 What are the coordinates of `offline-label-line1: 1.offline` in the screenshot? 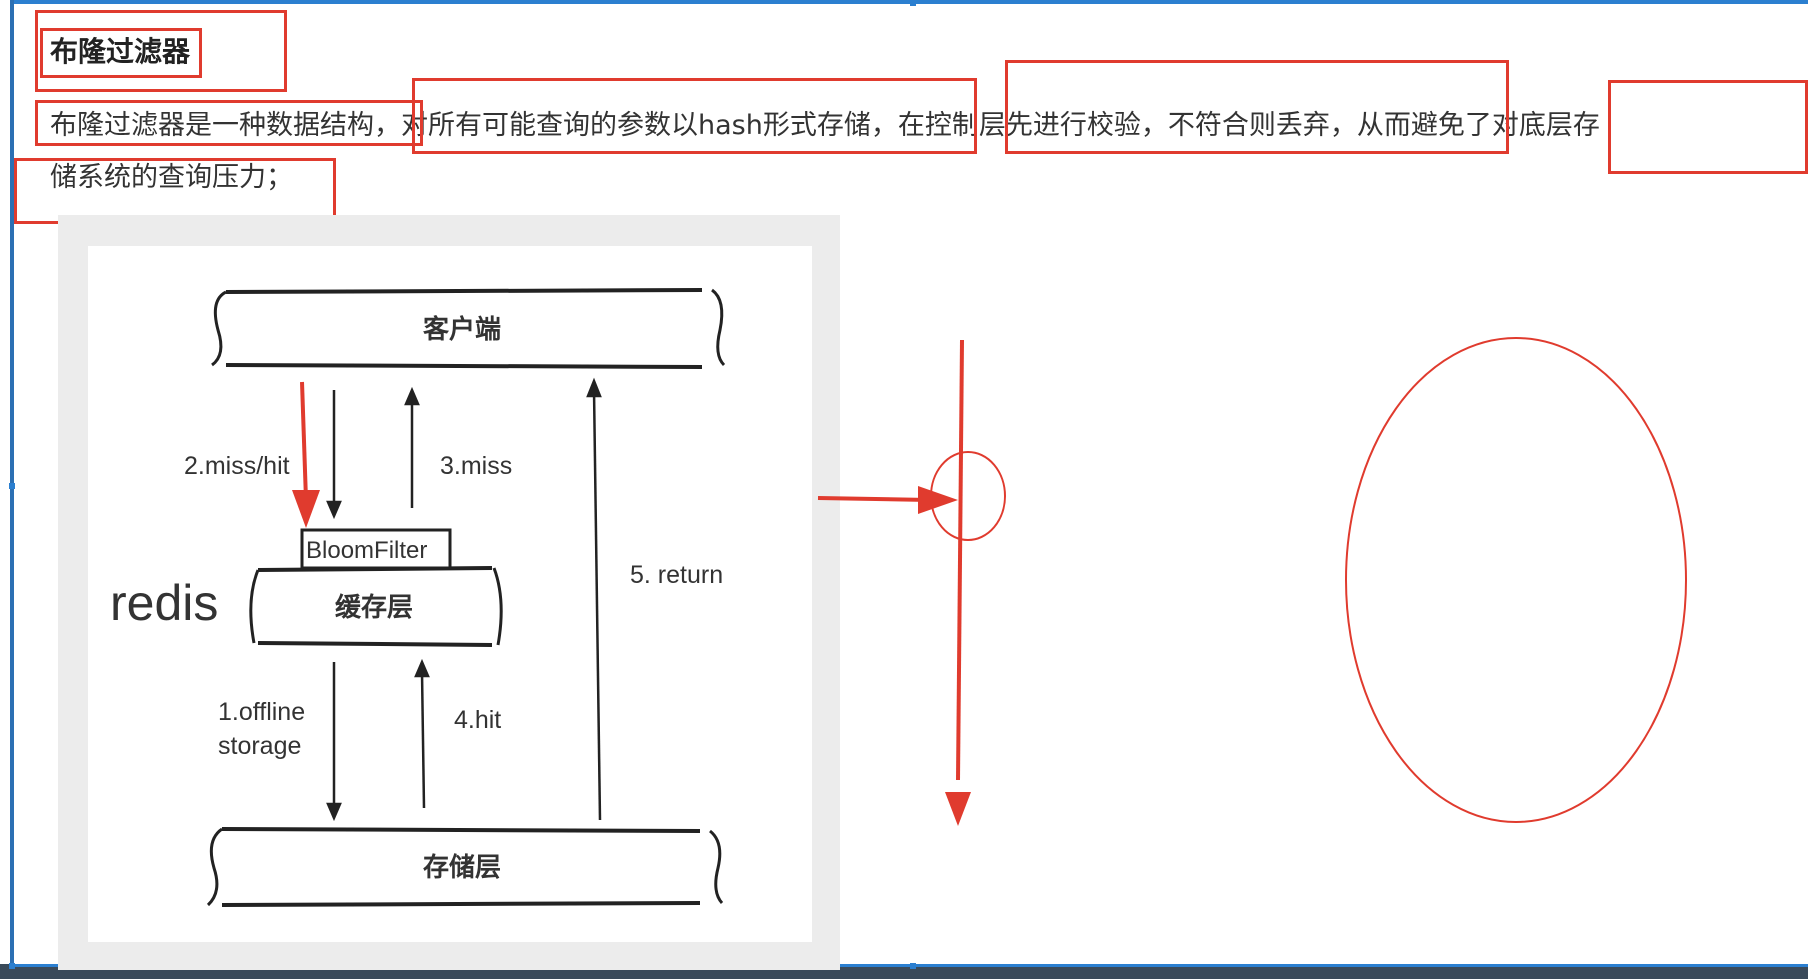 It's located at (261, 712).